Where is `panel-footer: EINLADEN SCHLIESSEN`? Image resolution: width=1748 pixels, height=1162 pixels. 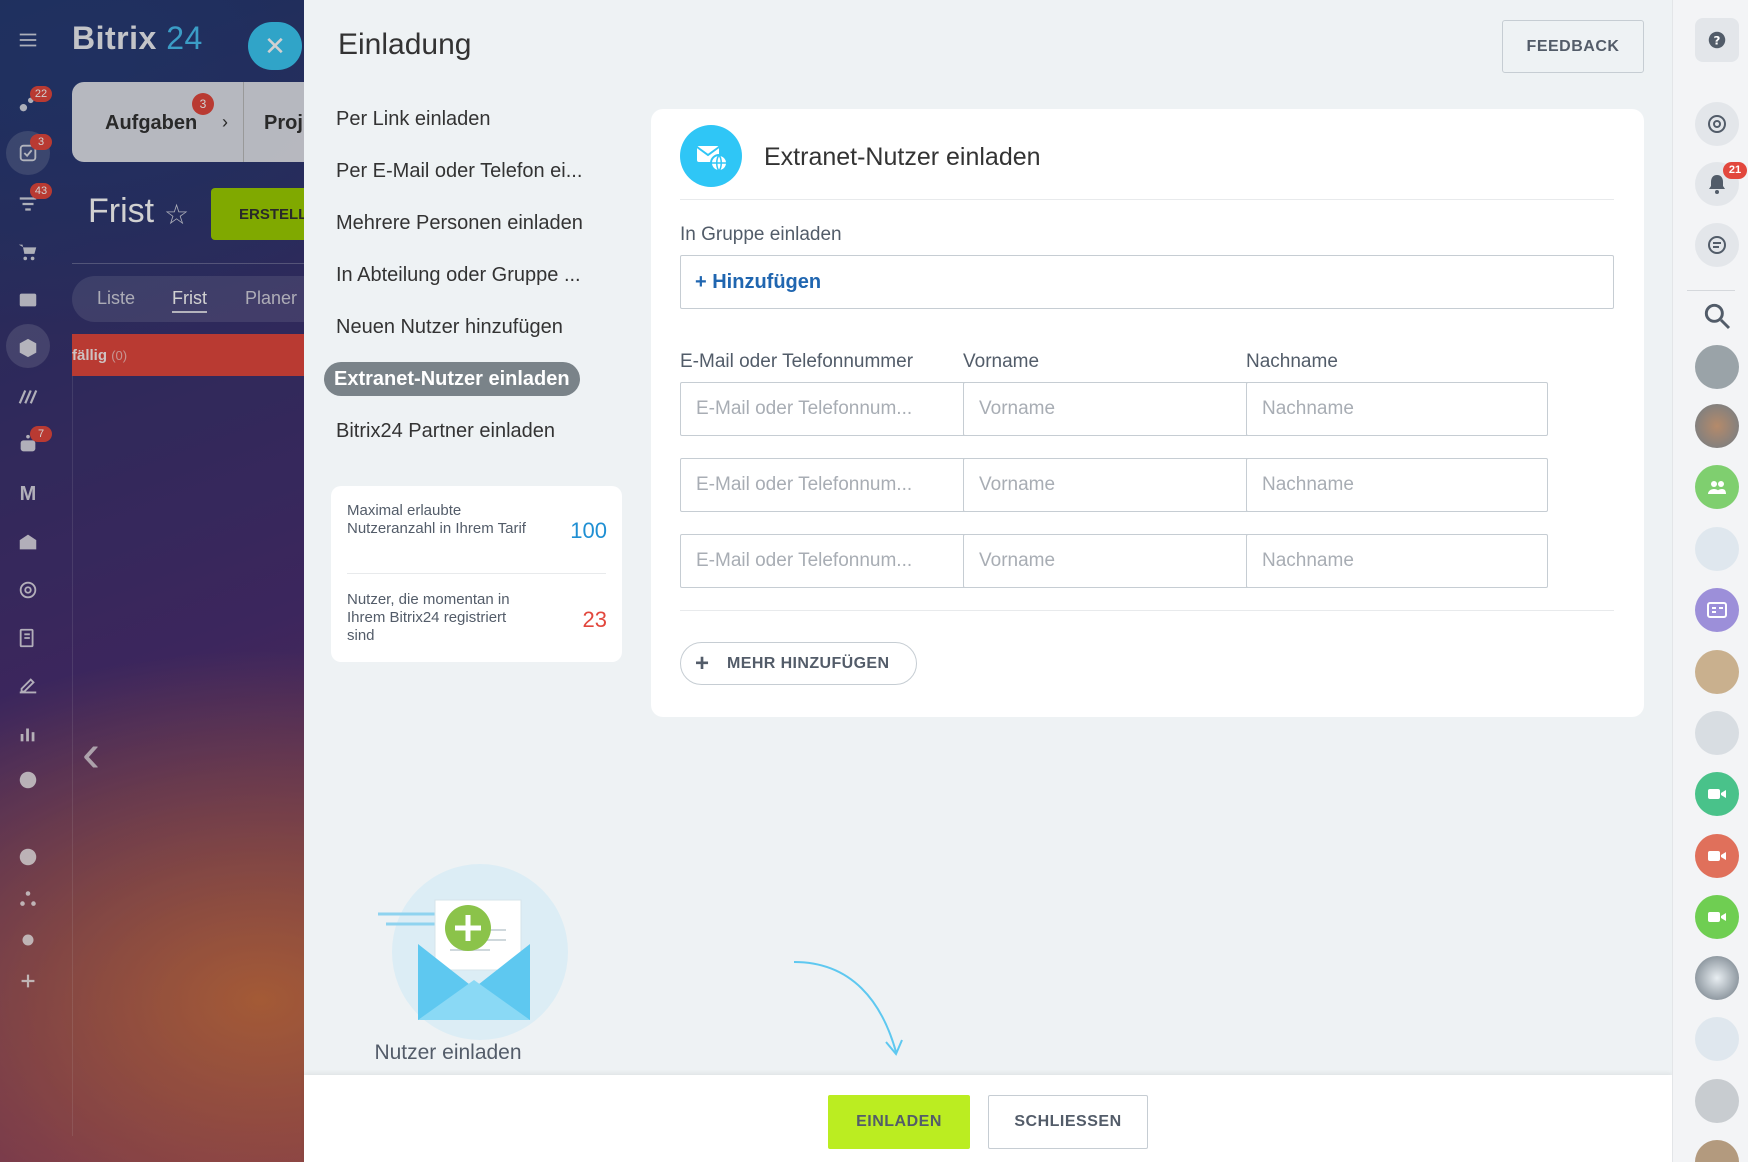 panel-footer: EINLADEN SCHLIESSEN is located at coordinates (988, 1118).